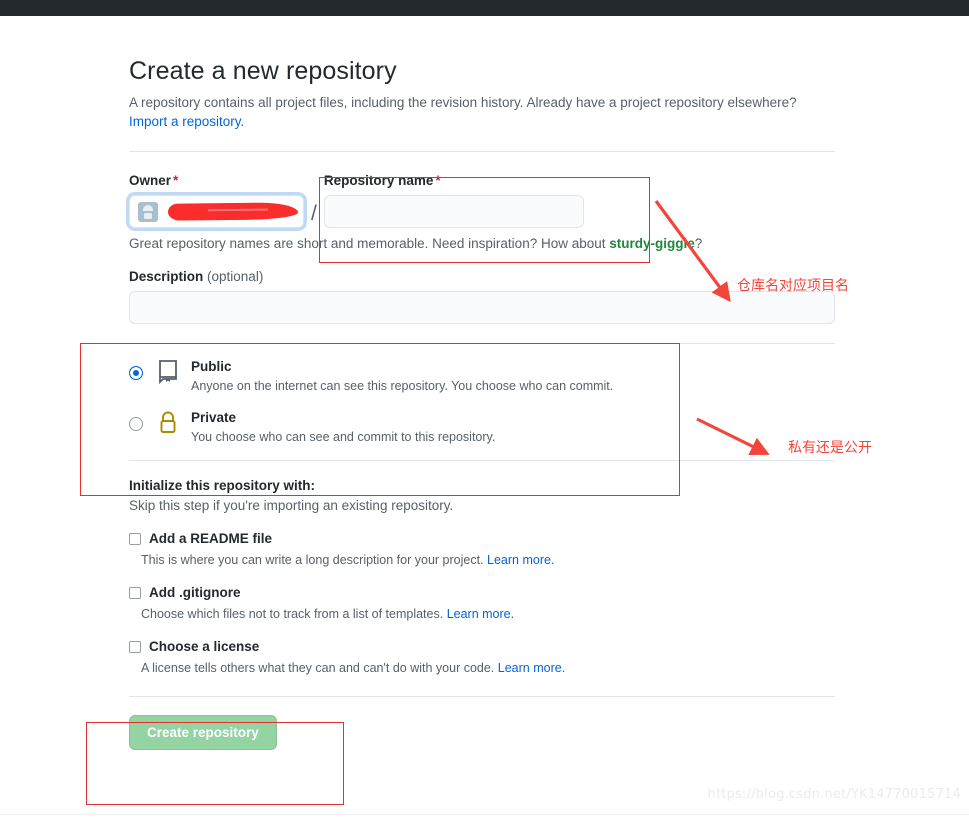 The image size is (969, 820). What do you see at coordinates (482, 593) in the screenshot?
I see `checkbox-row-gitignore: Add .gitignore` at bounding box center [482, 593].